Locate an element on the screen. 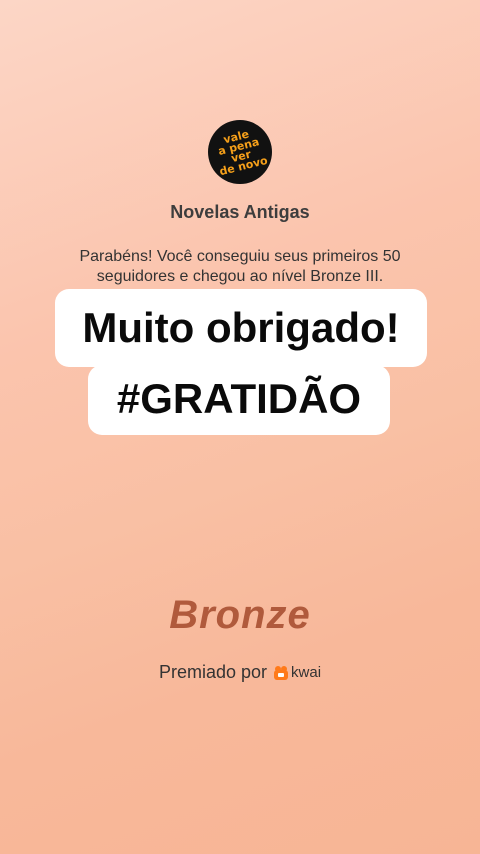 Image resolution: width=480 pixels, height=854 pixels. sticker-text-hashtag: #GRATIDÃO is located at coordinates (239, 398).